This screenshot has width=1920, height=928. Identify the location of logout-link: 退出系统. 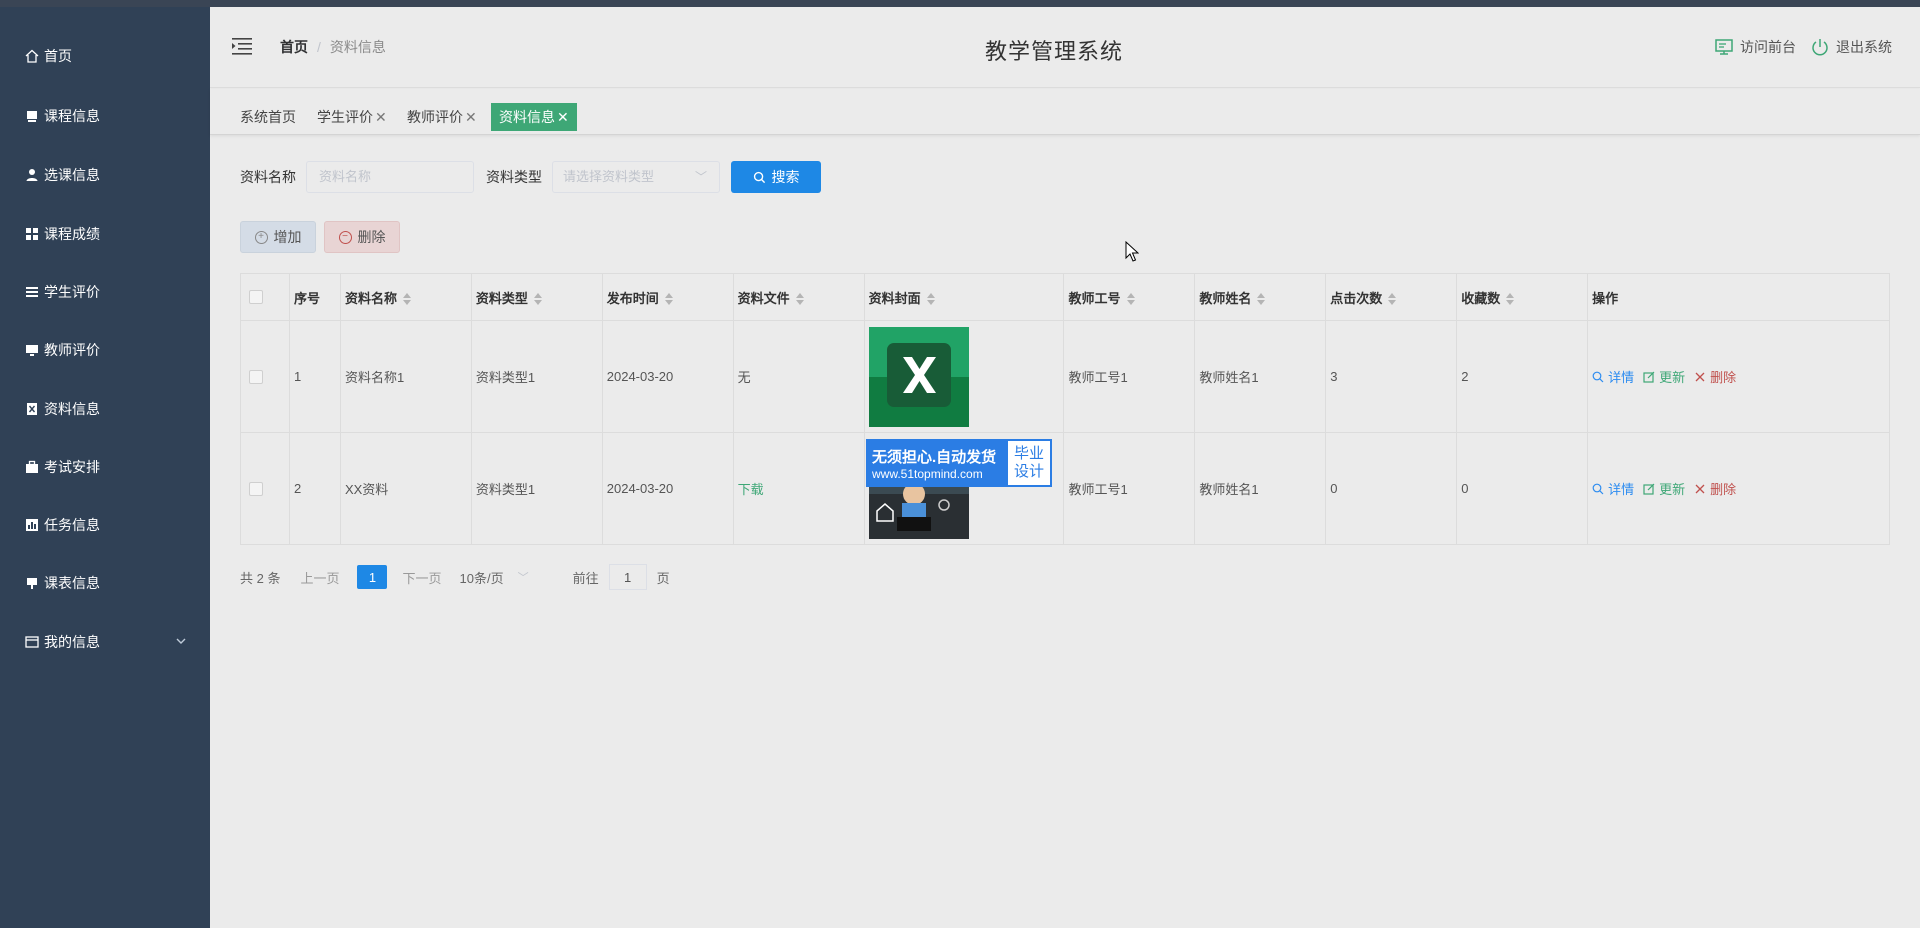
(1851, 47).